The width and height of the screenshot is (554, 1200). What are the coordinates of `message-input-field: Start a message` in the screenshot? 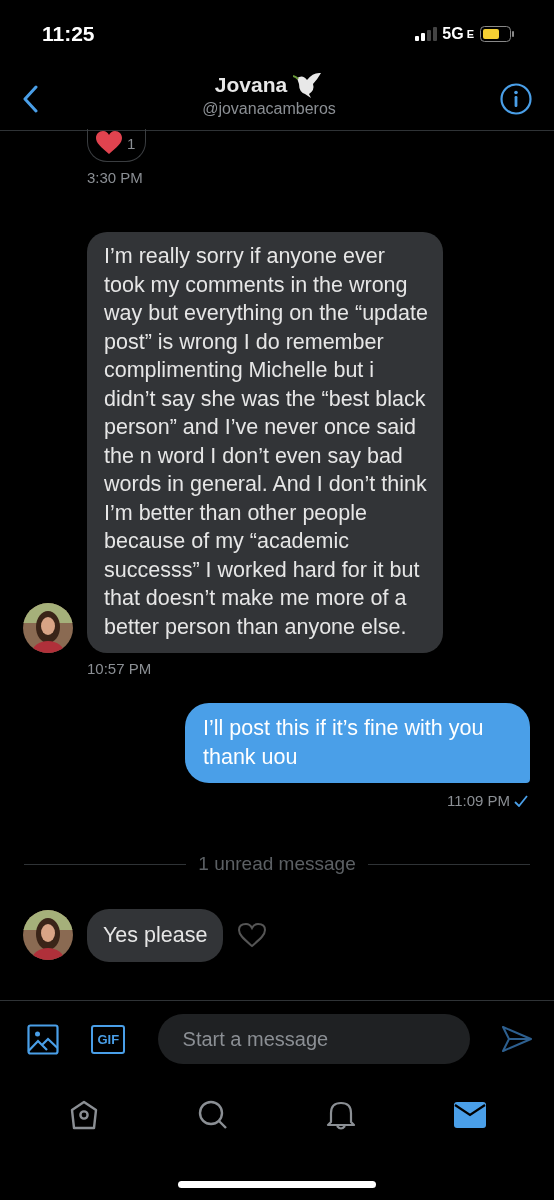 It's located at (313, 1039).